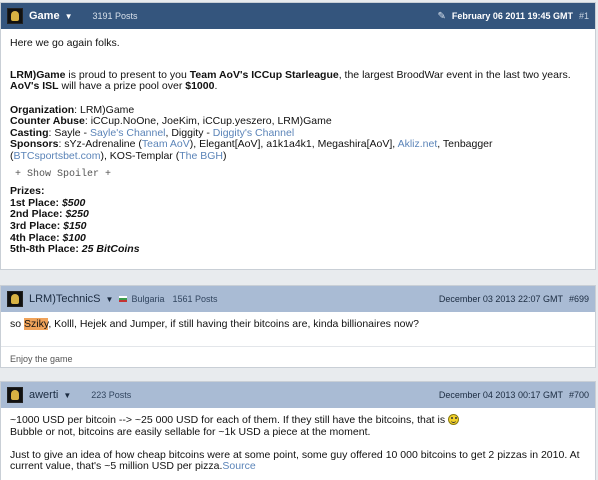  What do you see at coordinates (25, 191) in the screenshot?
I see `label: Prizes` at bounding box center [25, 191].